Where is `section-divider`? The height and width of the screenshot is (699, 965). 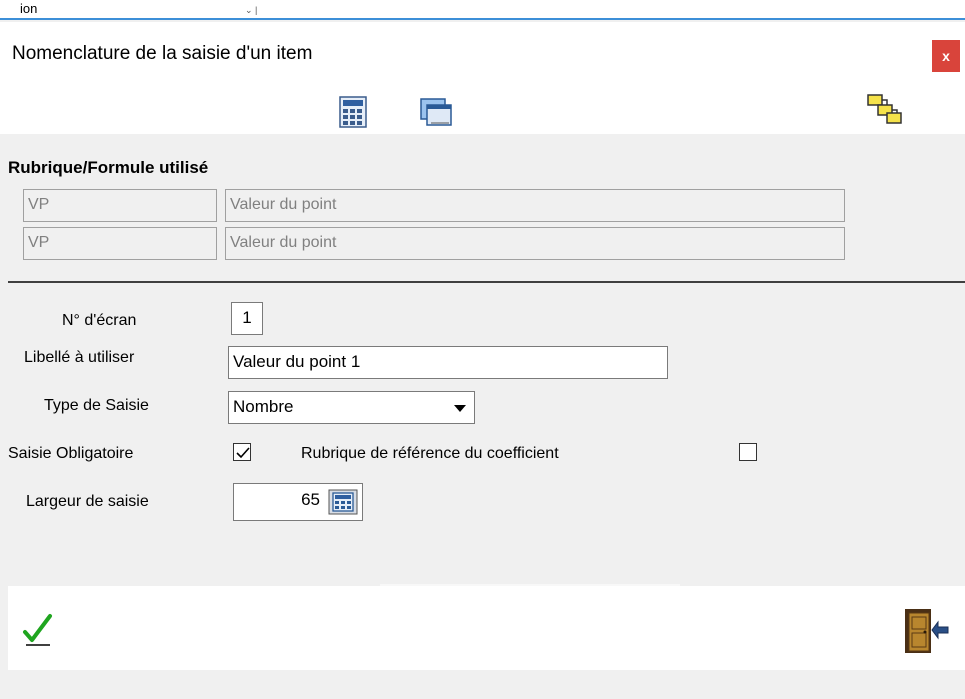
section-divider is located at coordinates (486, 282).